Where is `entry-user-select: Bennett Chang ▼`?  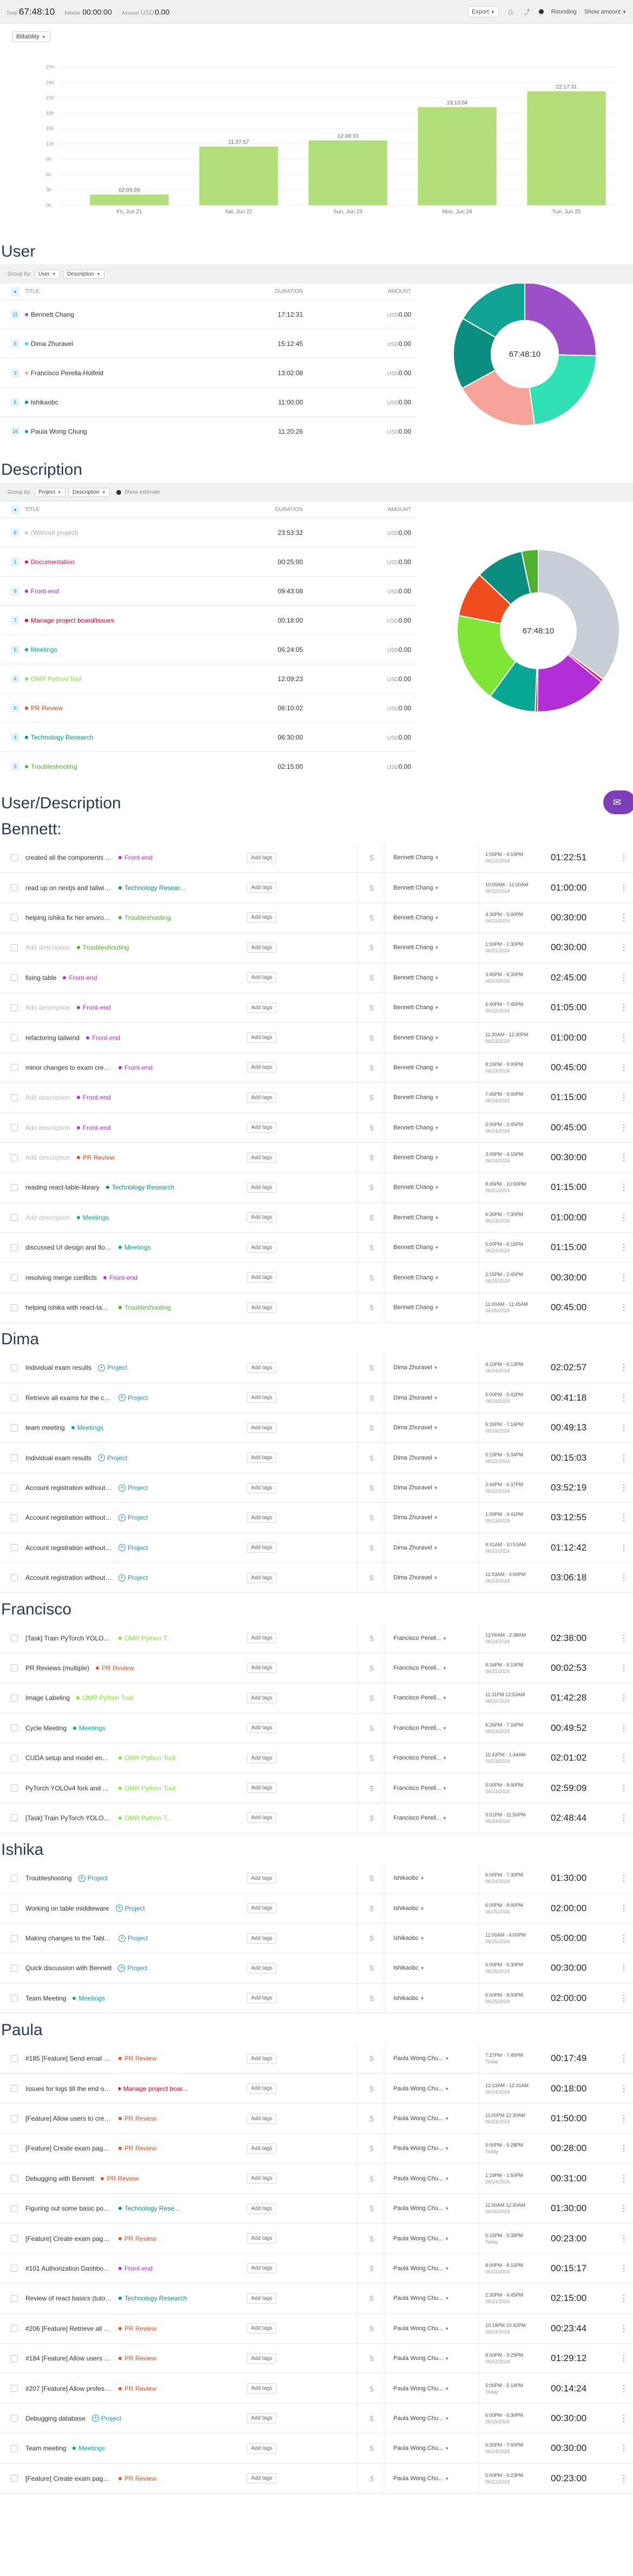
entry-user-select: Bennett Chang ▼ is located at coordinates (416, 917).